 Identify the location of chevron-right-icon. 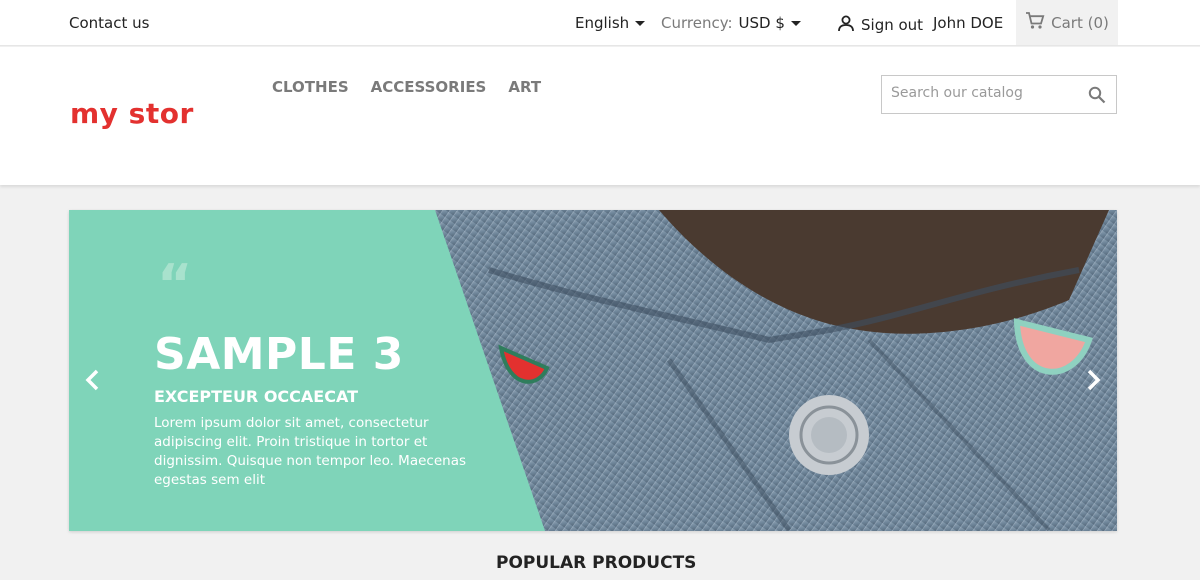
(1094, 380).